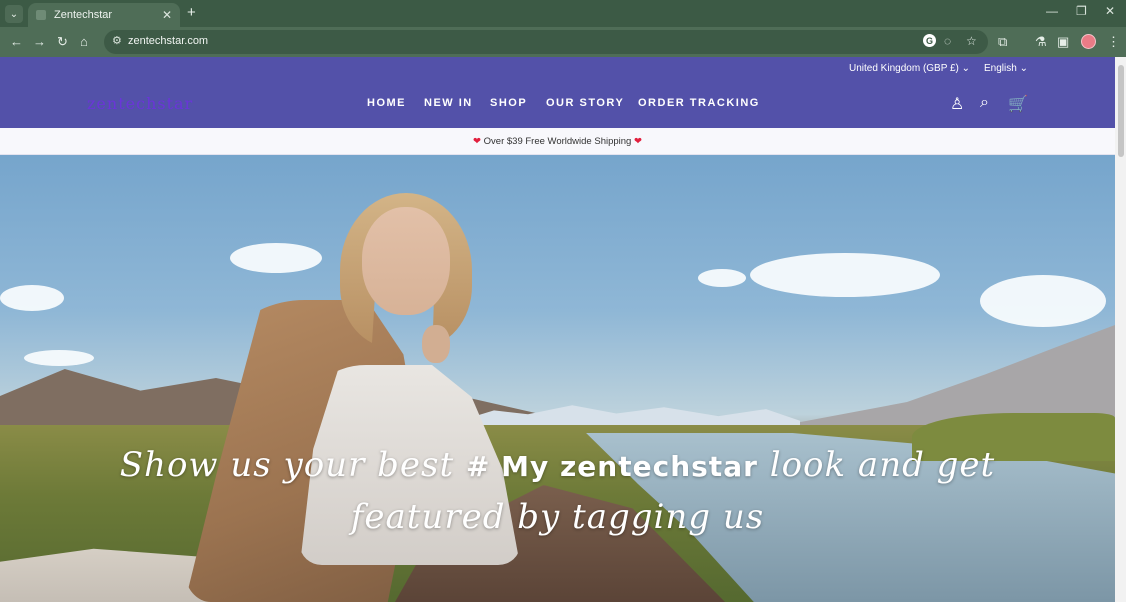  What do you see at coordinates (168, 41) in the screenshot?
I see `url-text: zentechstar.com` at bounding box center [168, 41].